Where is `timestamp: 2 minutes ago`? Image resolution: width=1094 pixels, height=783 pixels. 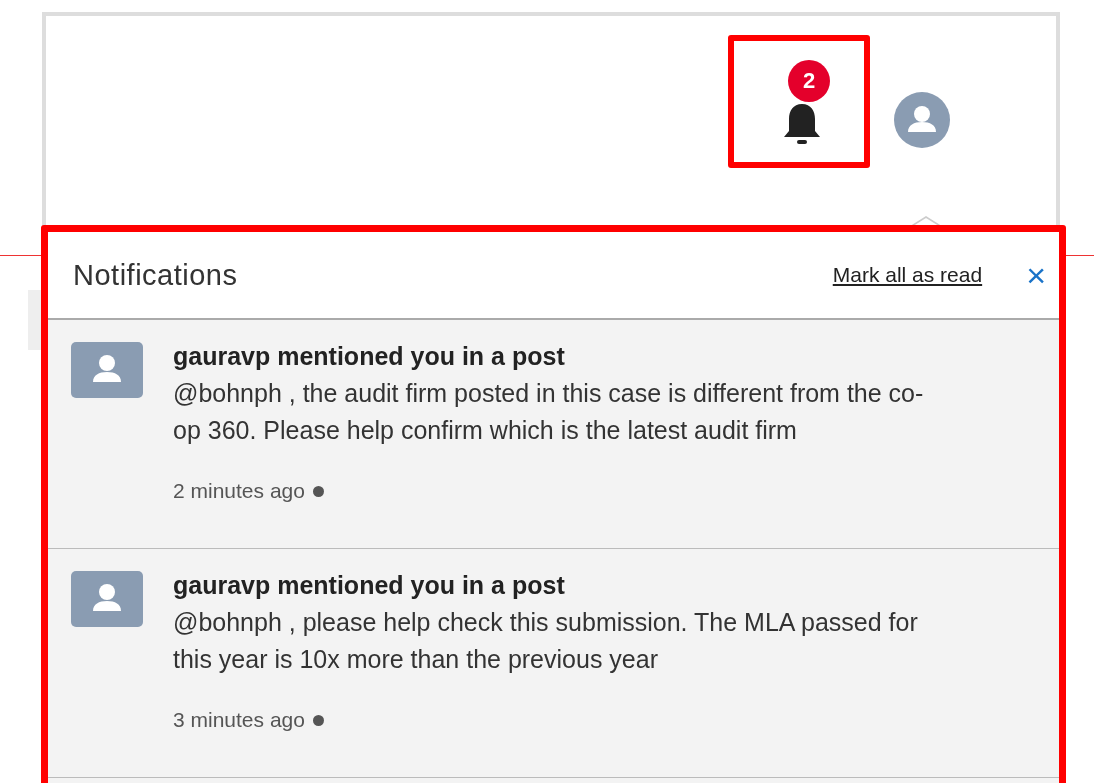
timestamp: 2 minutes ago is located at coordinates (239, 491).